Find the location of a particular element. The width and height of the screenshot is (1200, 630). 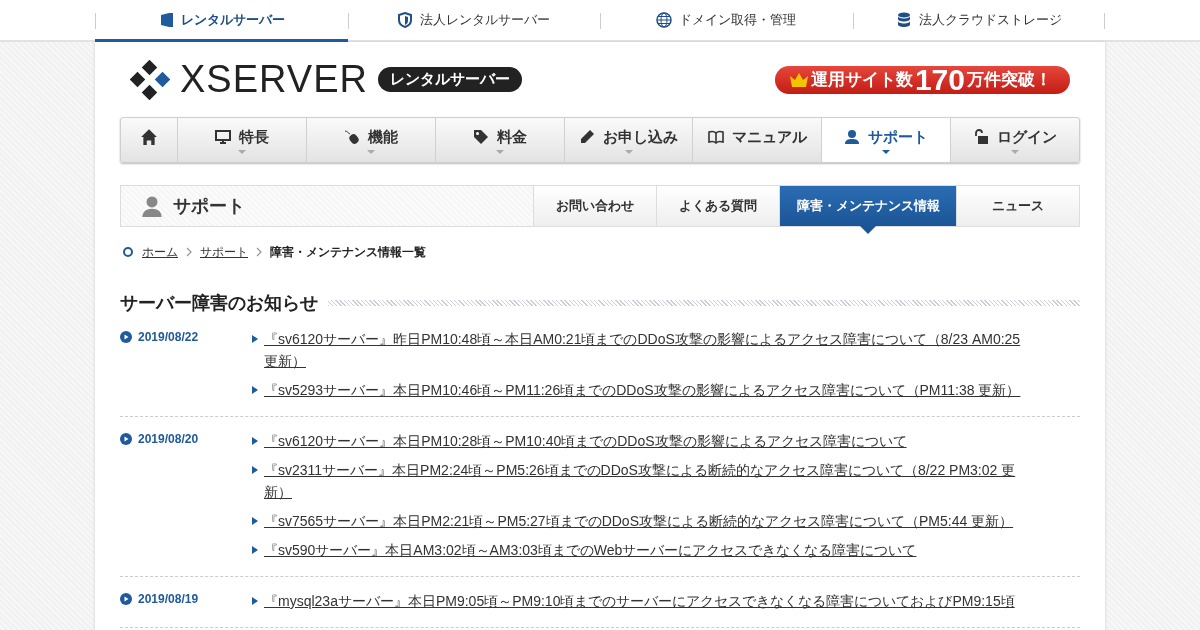

date-text: 2019/08/22 is located at coordinates (168, 337).